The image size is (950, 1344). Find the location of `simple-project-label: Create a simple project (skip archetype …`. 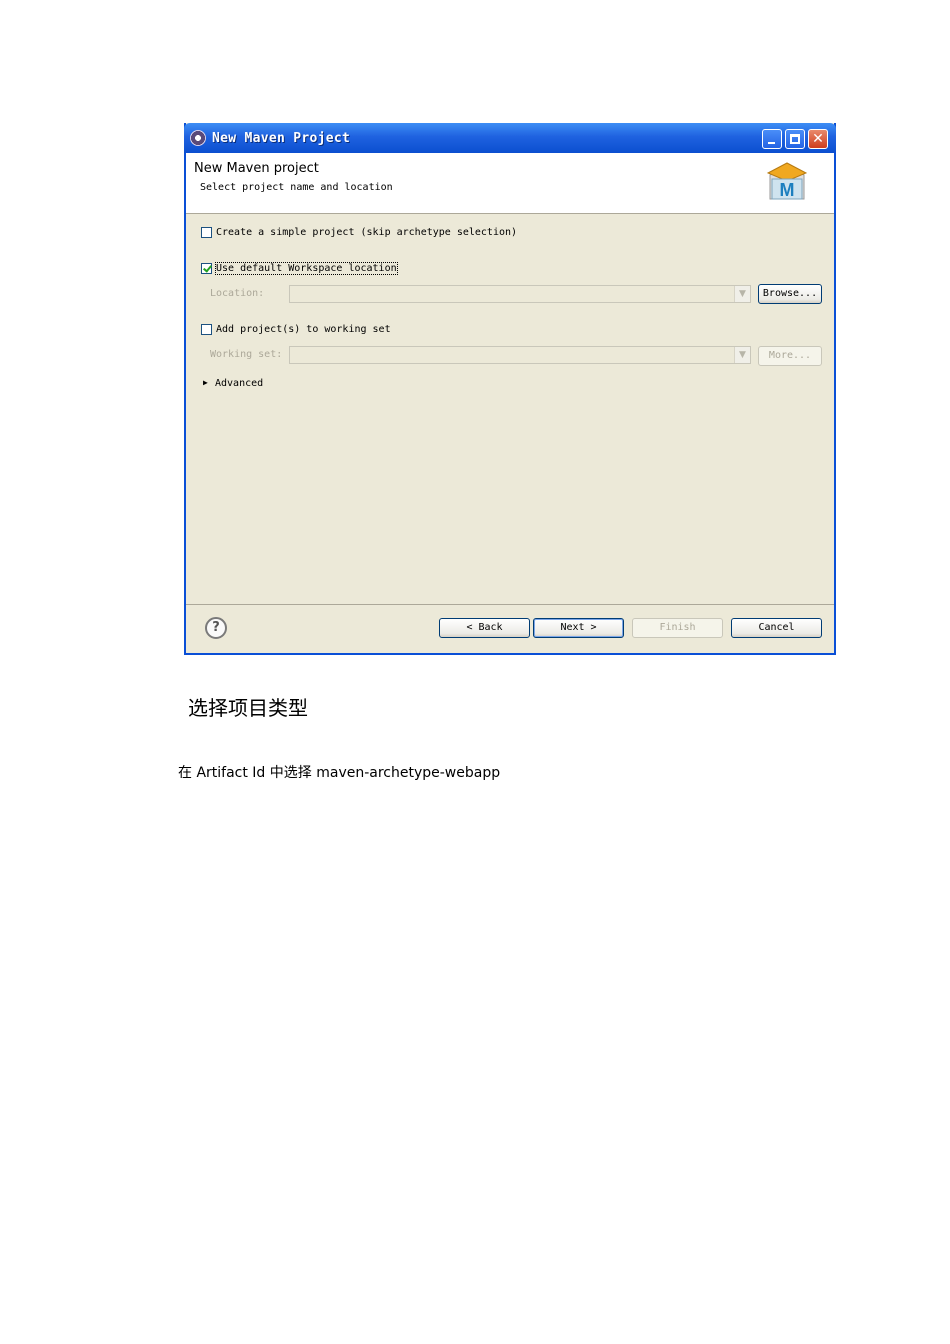

simple-project-label: Create a simple project (skip archetype … is located at coordinates (366, 232).